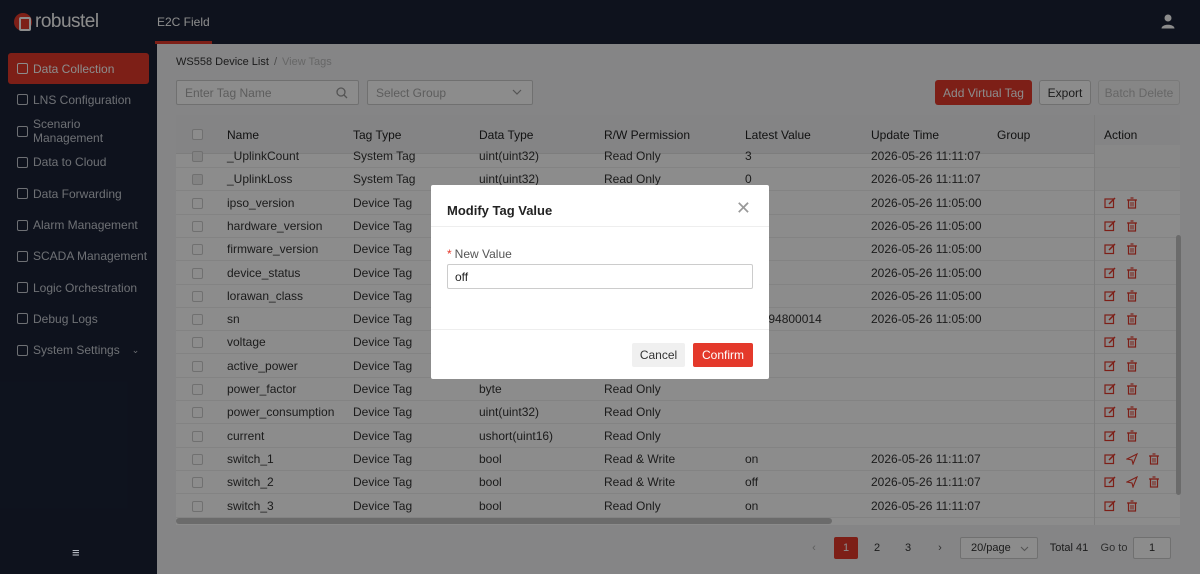 The width and height of the screenshot is (1200, 574). Describe the element at coordinates (76, 552) in the screenshot. I see `collapse-menu-icon: ≡` at that location.